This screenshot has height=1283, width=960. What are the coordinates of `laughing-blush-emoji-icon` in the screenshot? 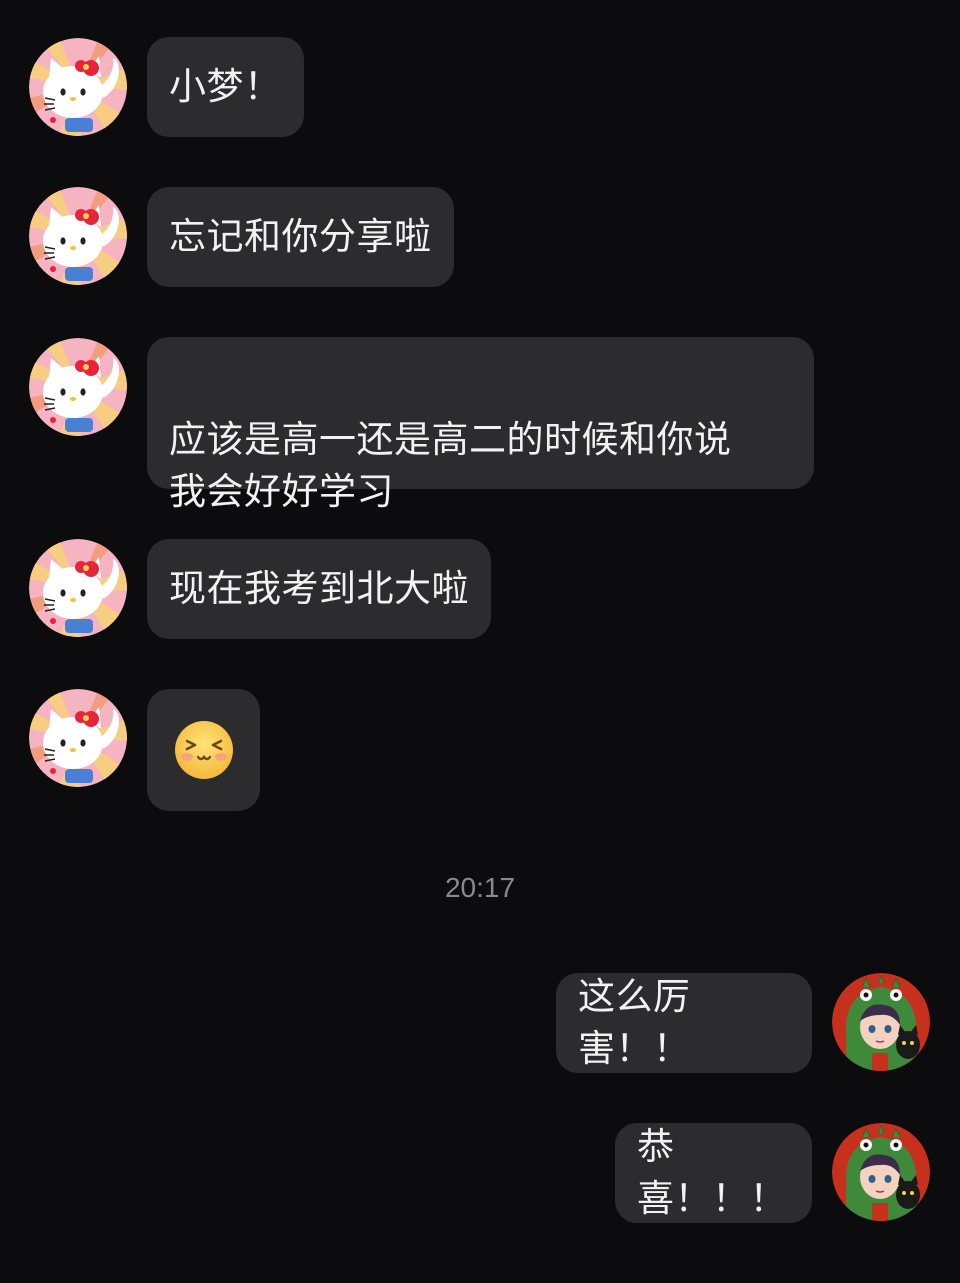 It's located at (203, 750).